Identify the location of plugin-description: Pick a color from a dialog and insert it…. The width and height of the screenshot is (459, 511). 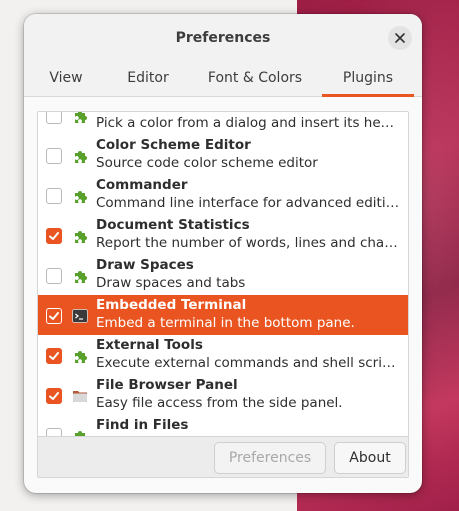
(248, 123).